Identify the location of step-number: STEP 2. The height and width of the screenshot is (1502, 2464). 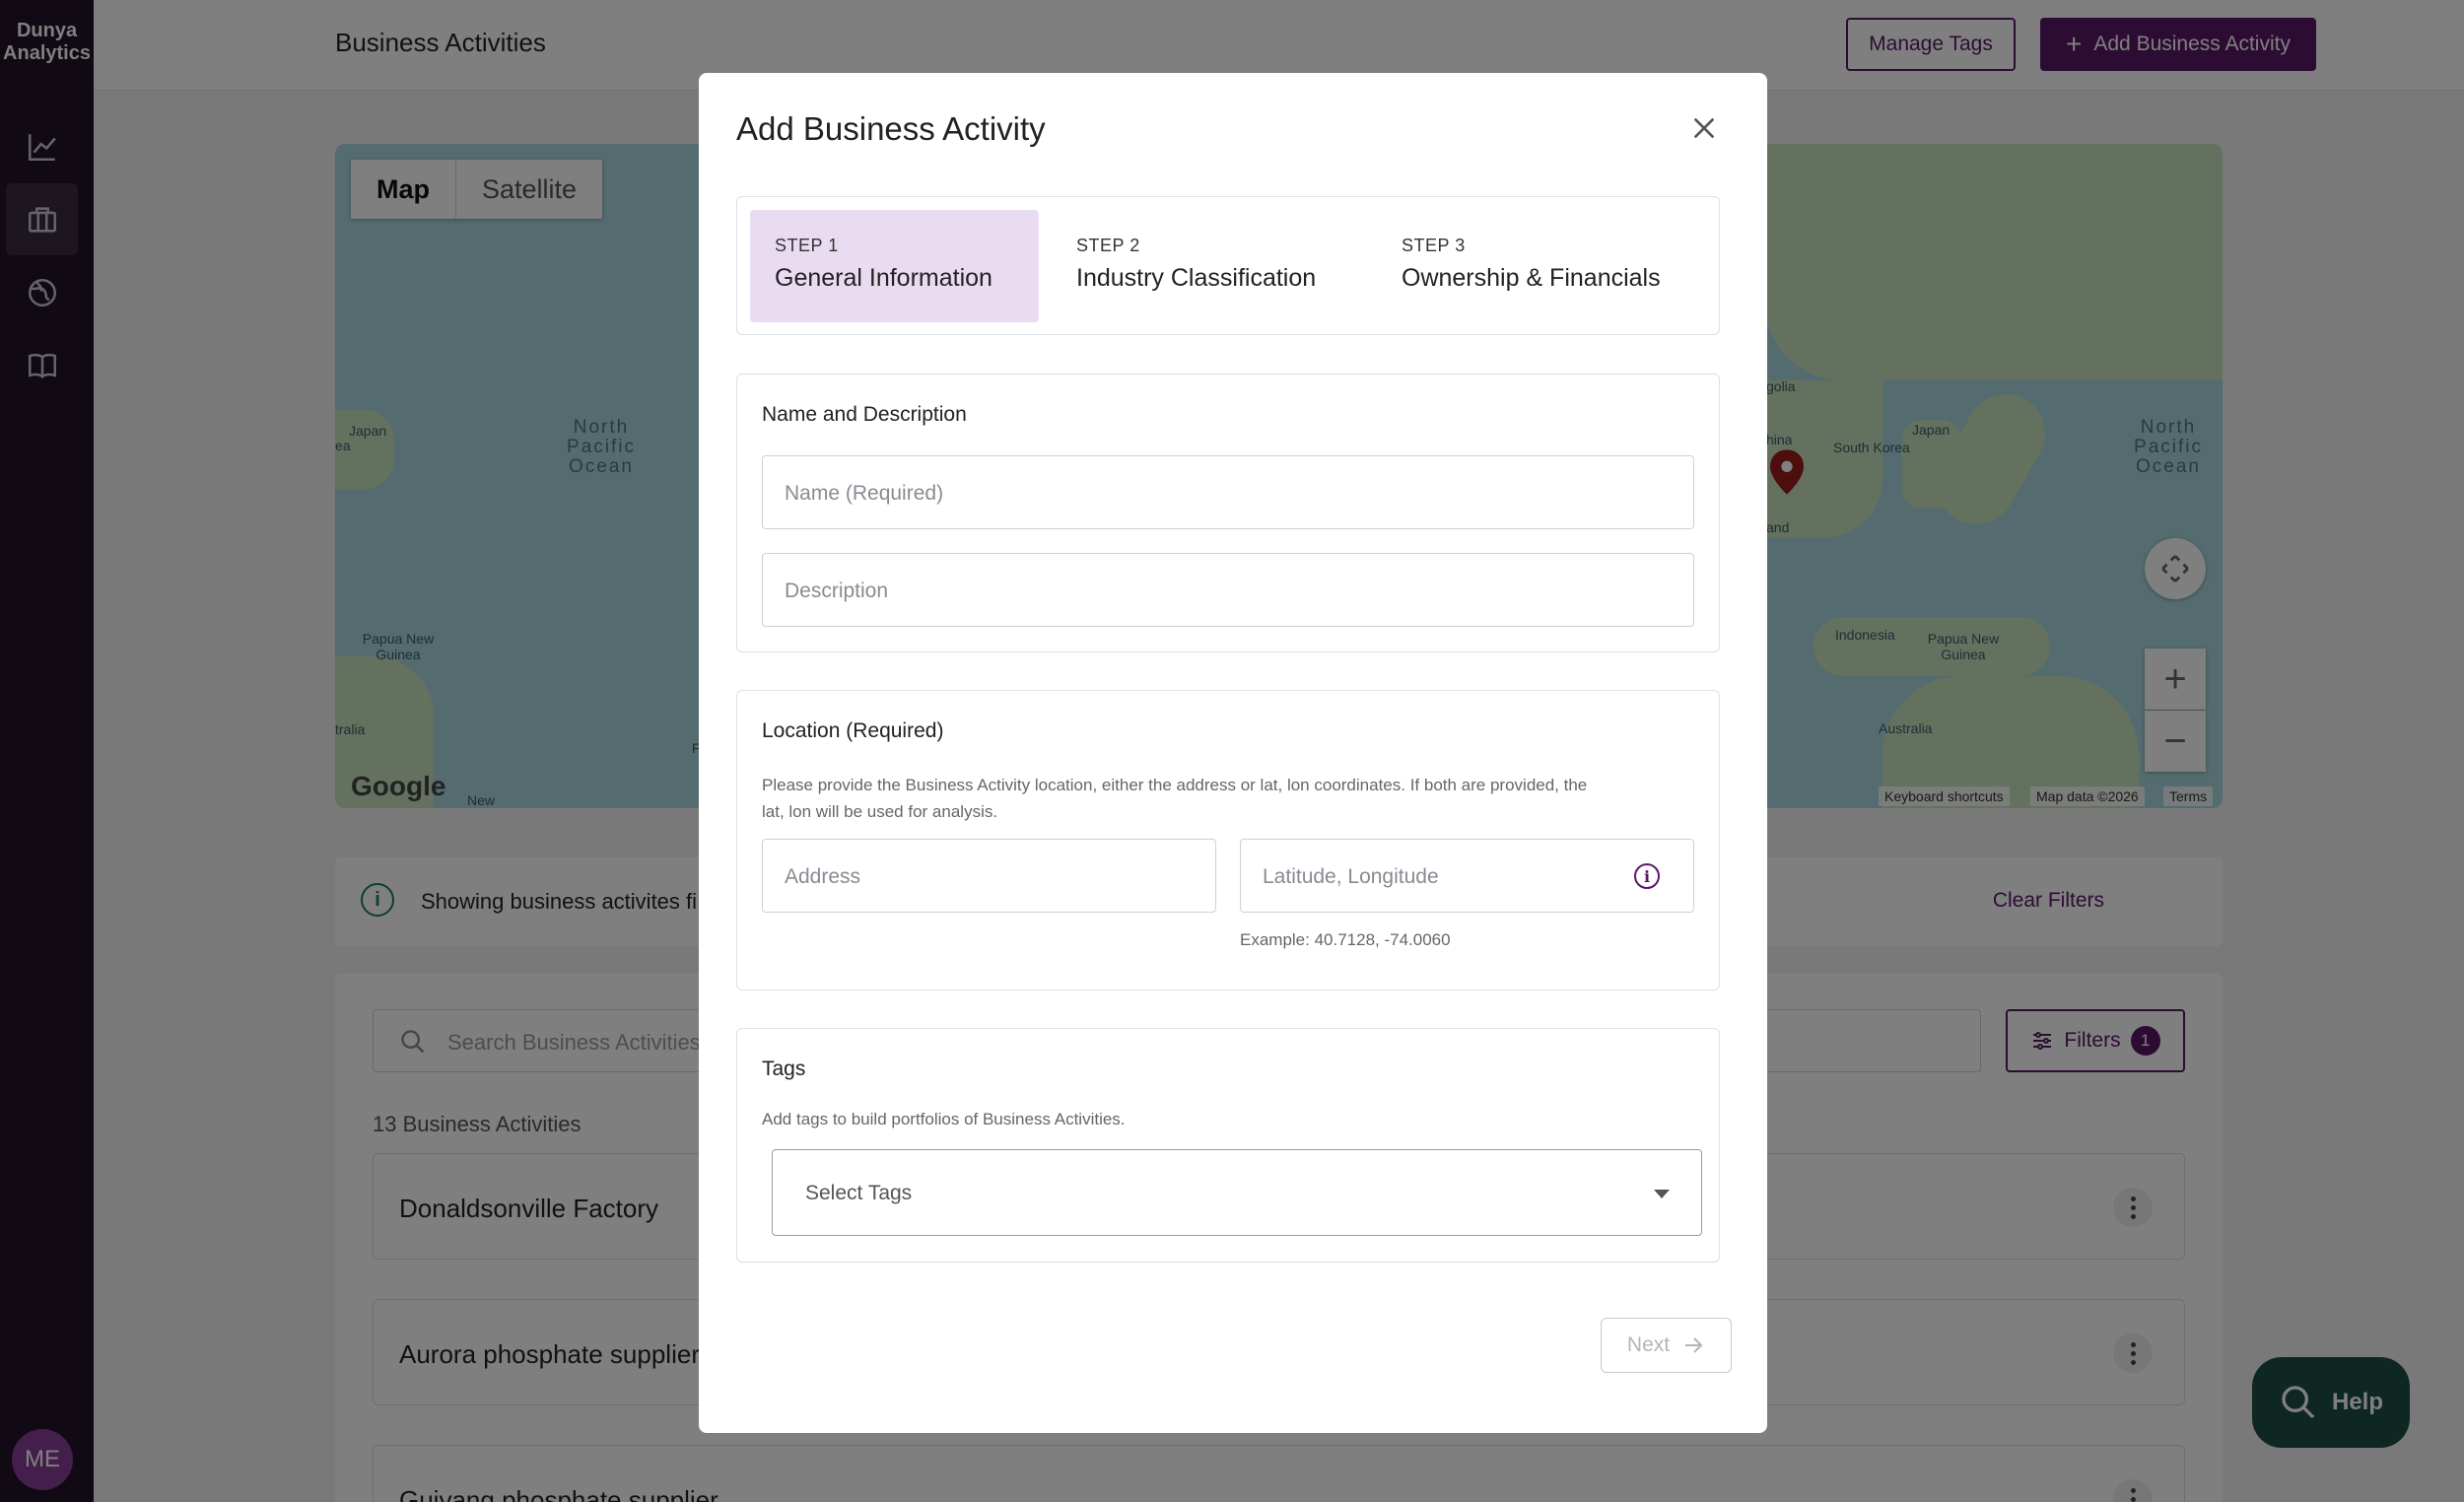
(1108, 245).